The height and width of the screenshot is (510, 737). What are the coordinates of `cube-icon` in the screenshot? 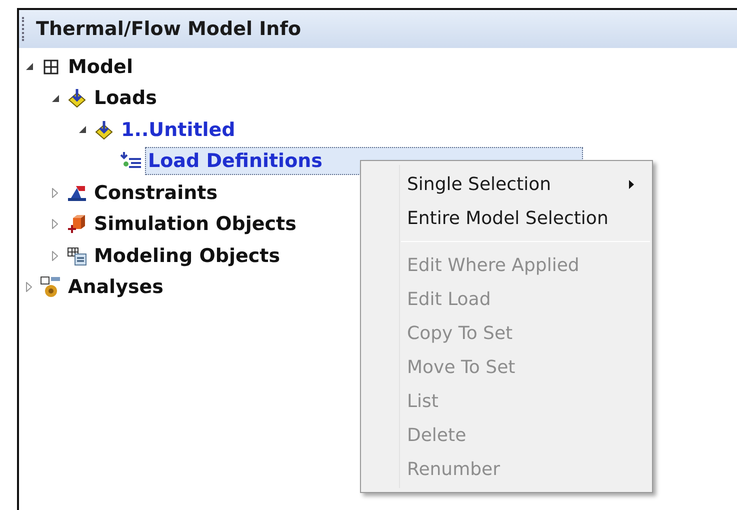 It's located at (77, 224).